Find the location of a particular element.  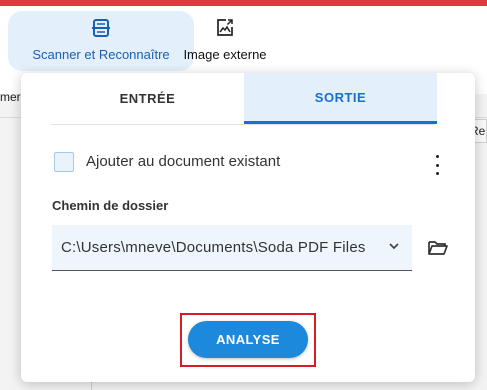

more-vertical-icon is located at coordinates (437, 165).